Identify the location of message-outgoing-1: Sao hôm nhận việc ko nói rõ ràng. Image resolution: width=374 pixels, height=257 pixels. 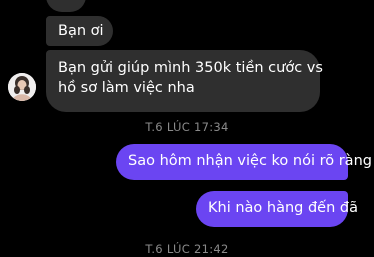
(244, 162).